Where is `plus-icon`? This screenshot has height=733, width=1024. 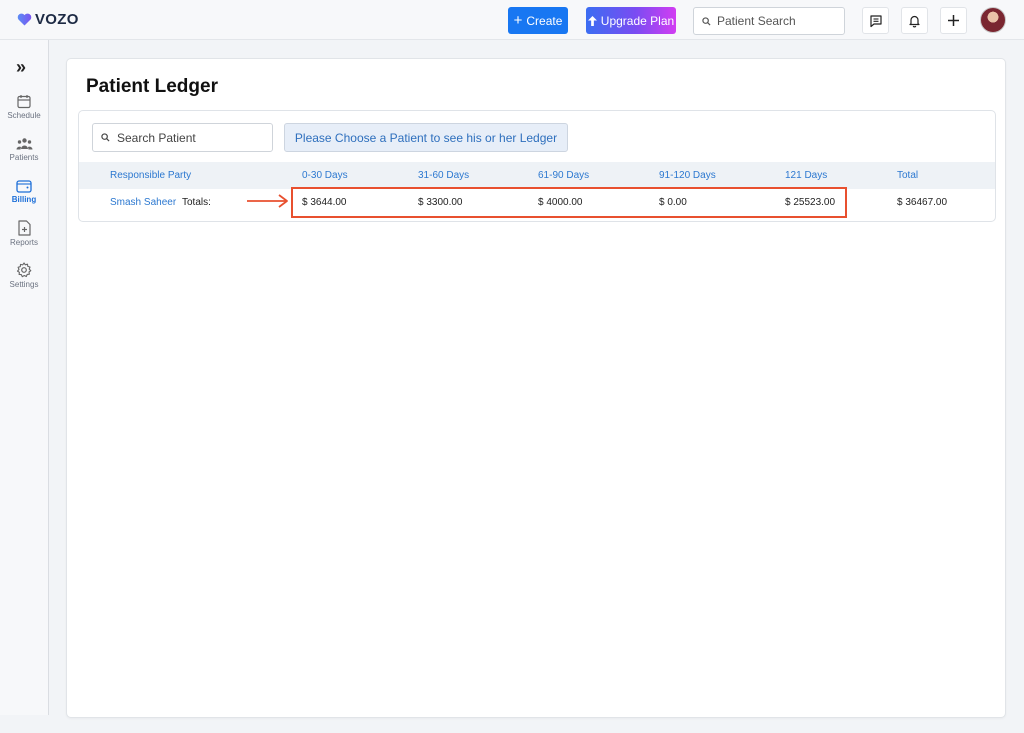
plus-icon is located at coordinates (953, 20).